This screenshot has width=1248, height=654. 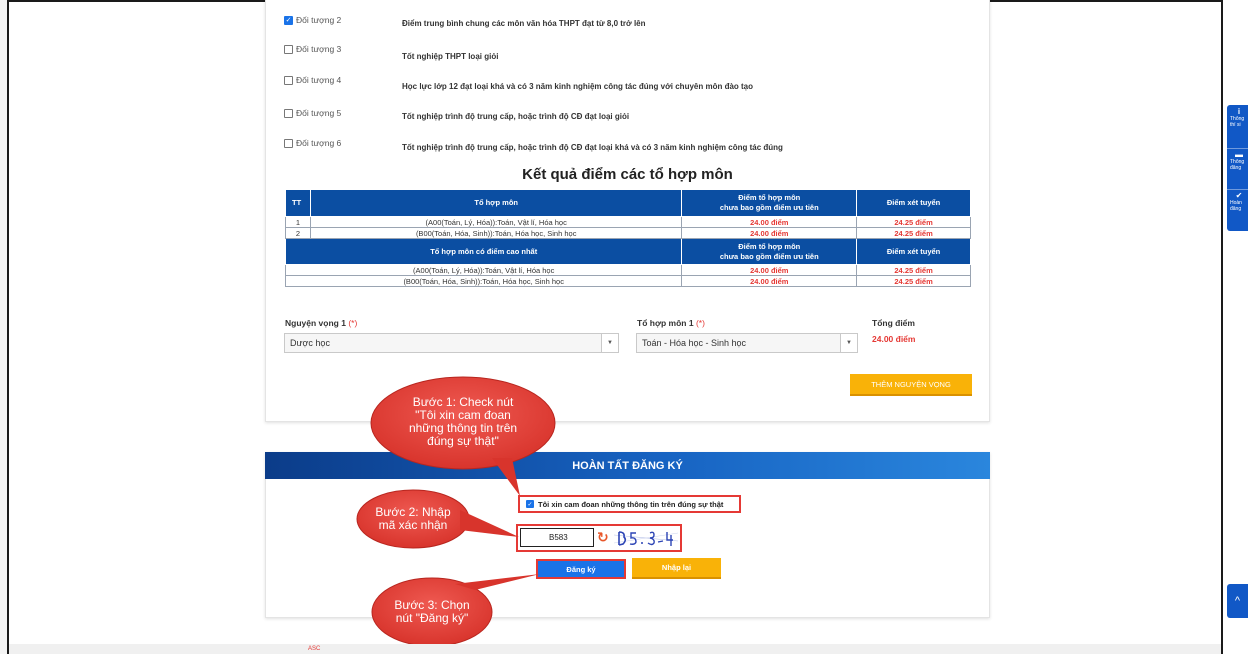 I want to click on combo-label: Tổ hợp môn 1 (*), so click(x=671, y=323).